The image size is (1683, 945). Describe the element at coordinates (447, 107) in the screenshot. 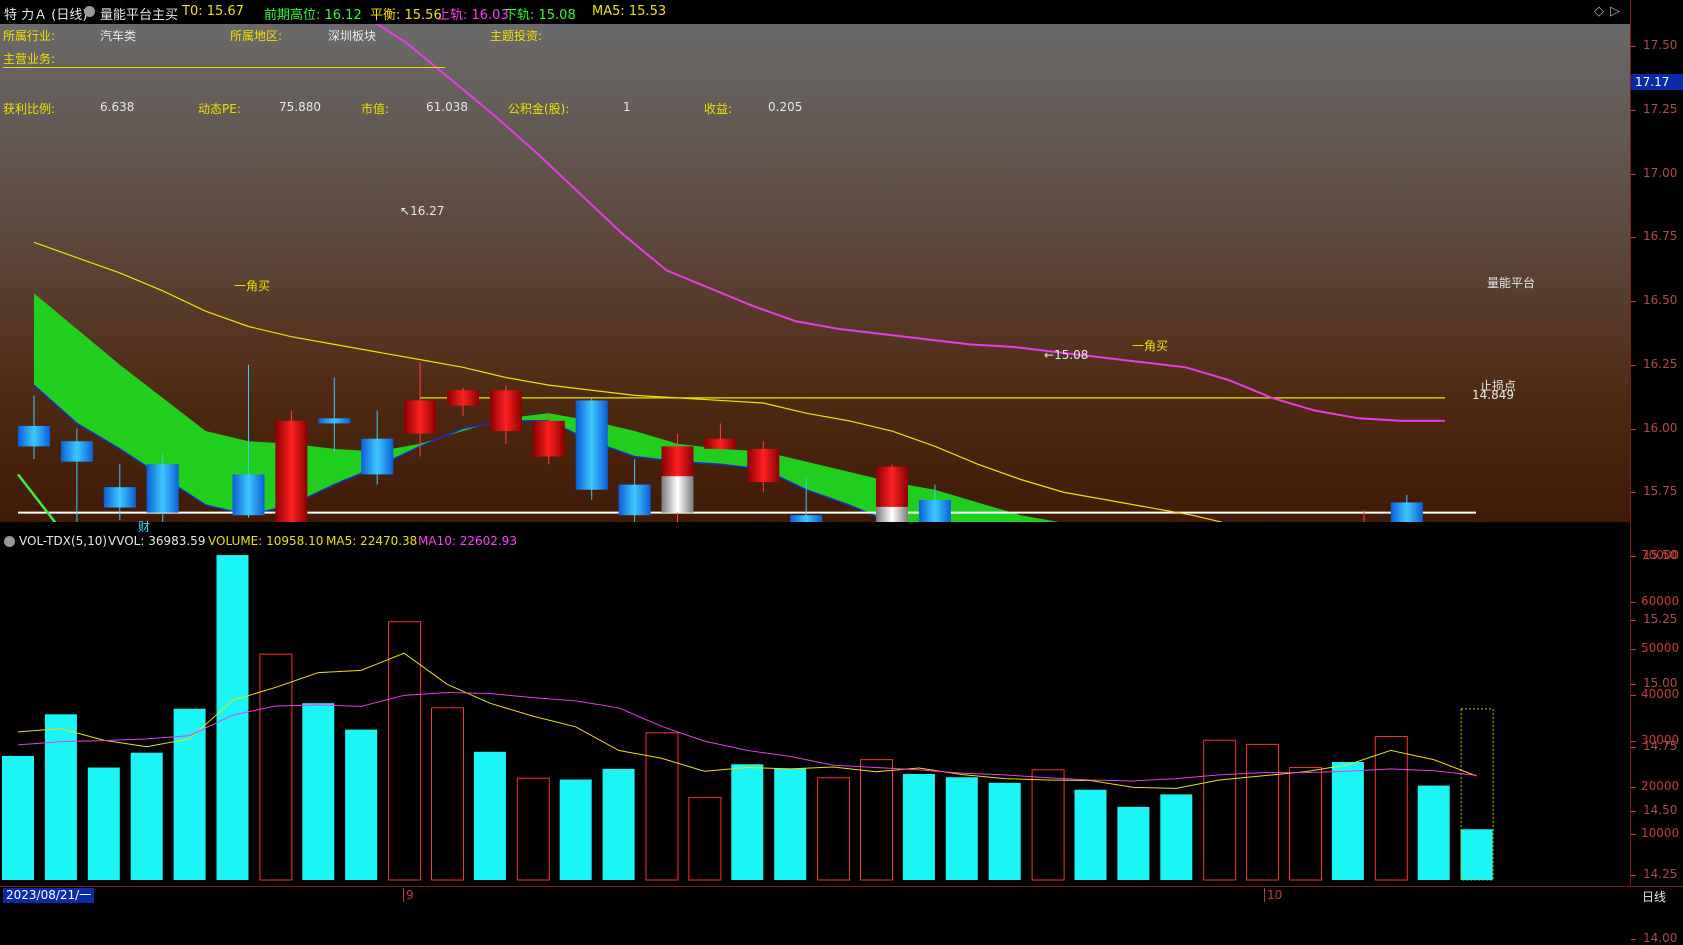

I see `market-value-value: 61.038` at that location.